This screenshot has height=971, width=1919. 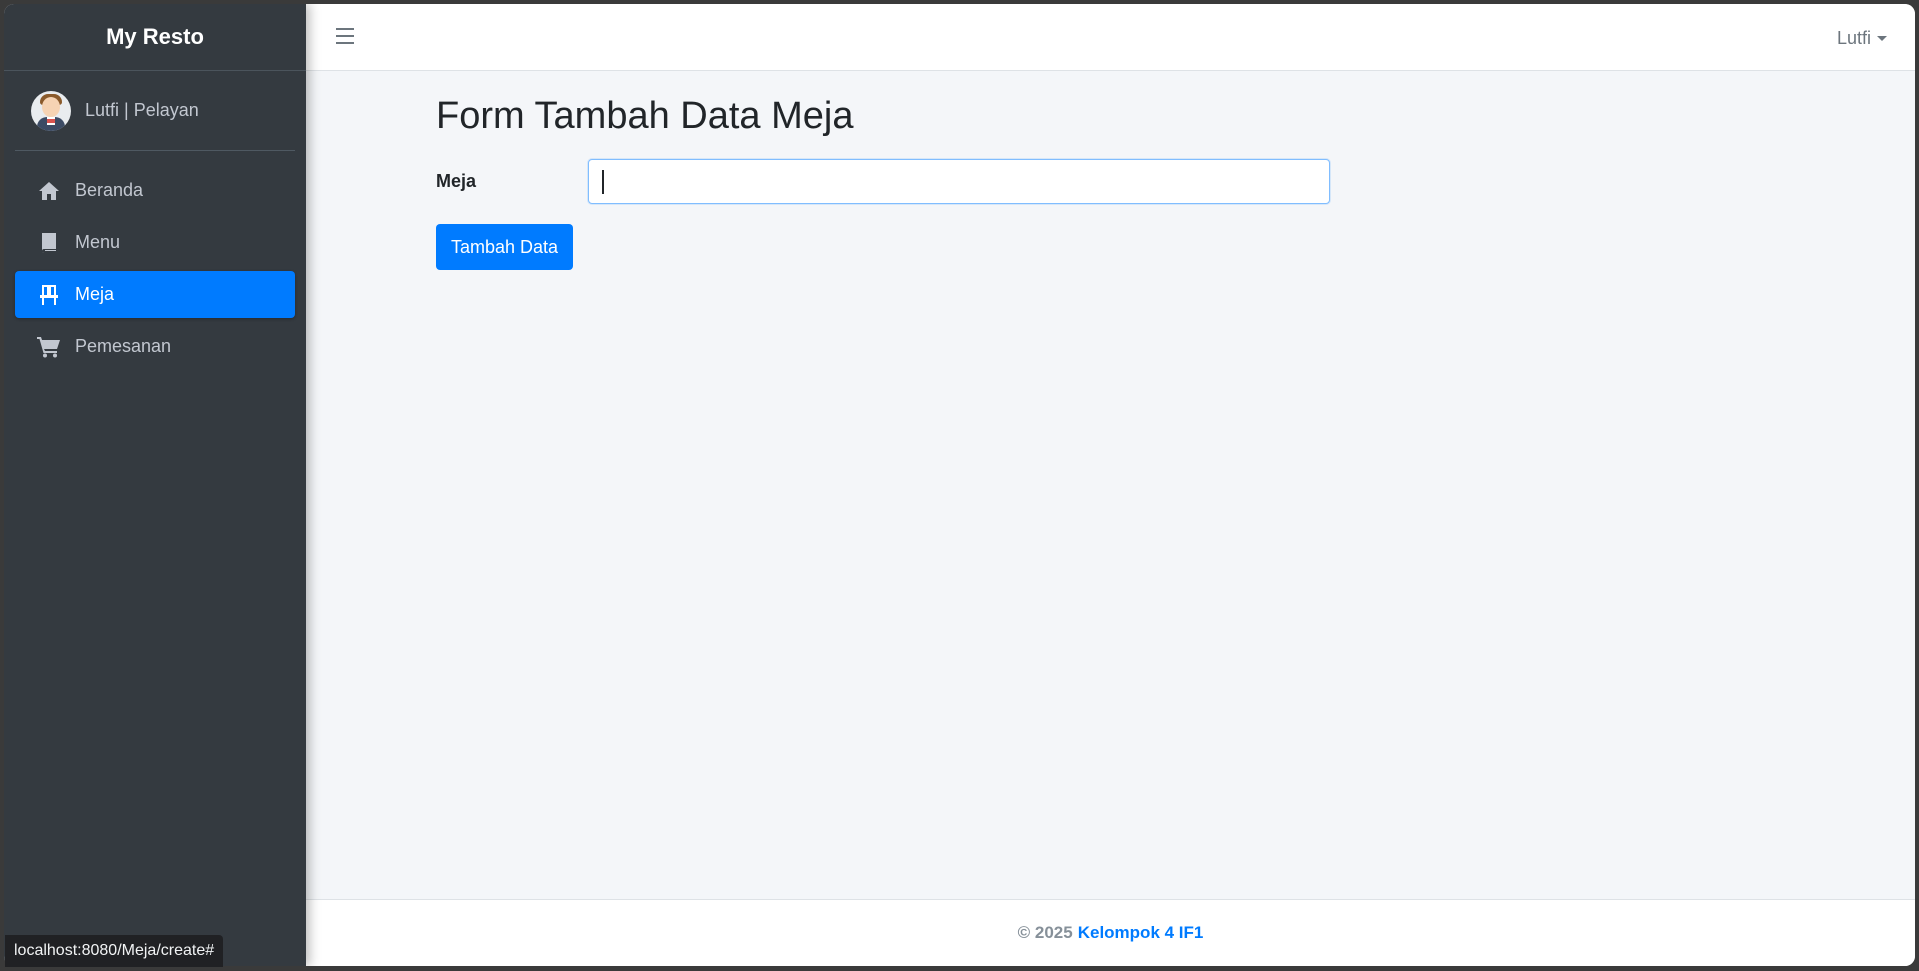 What do you see at coordinates (109, 190) in the screenshot?
I see `sidebar-item-label: Beranda` at bounding box center [109, 190].